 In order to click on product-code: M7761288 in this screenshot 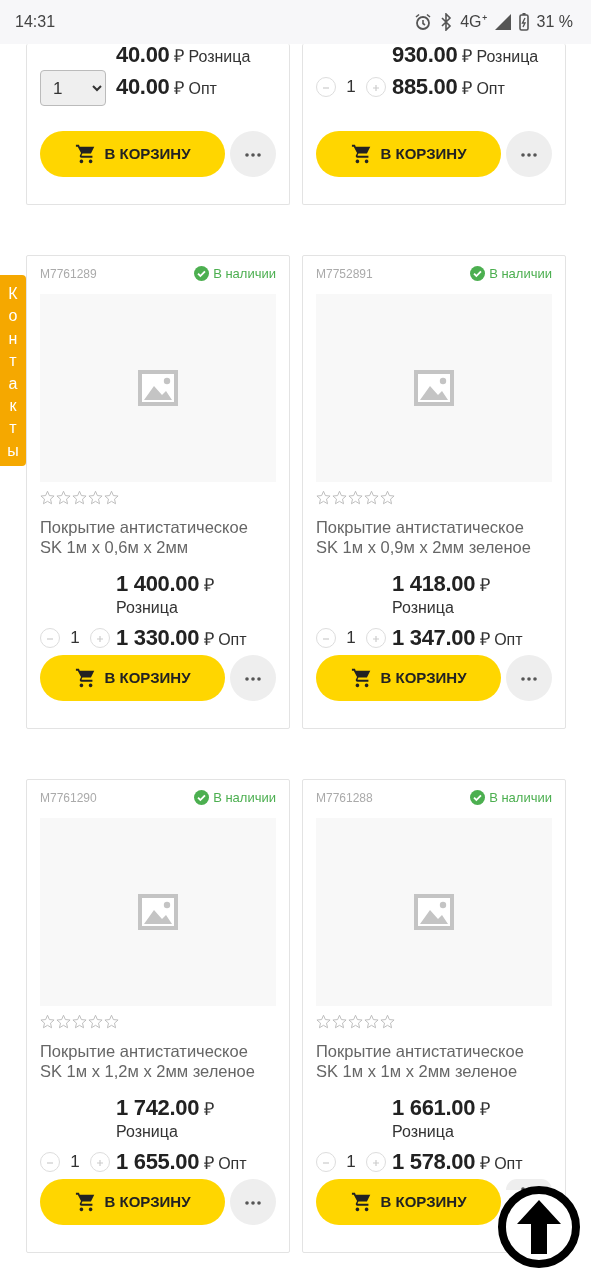, I will do `click(344, 798)`.